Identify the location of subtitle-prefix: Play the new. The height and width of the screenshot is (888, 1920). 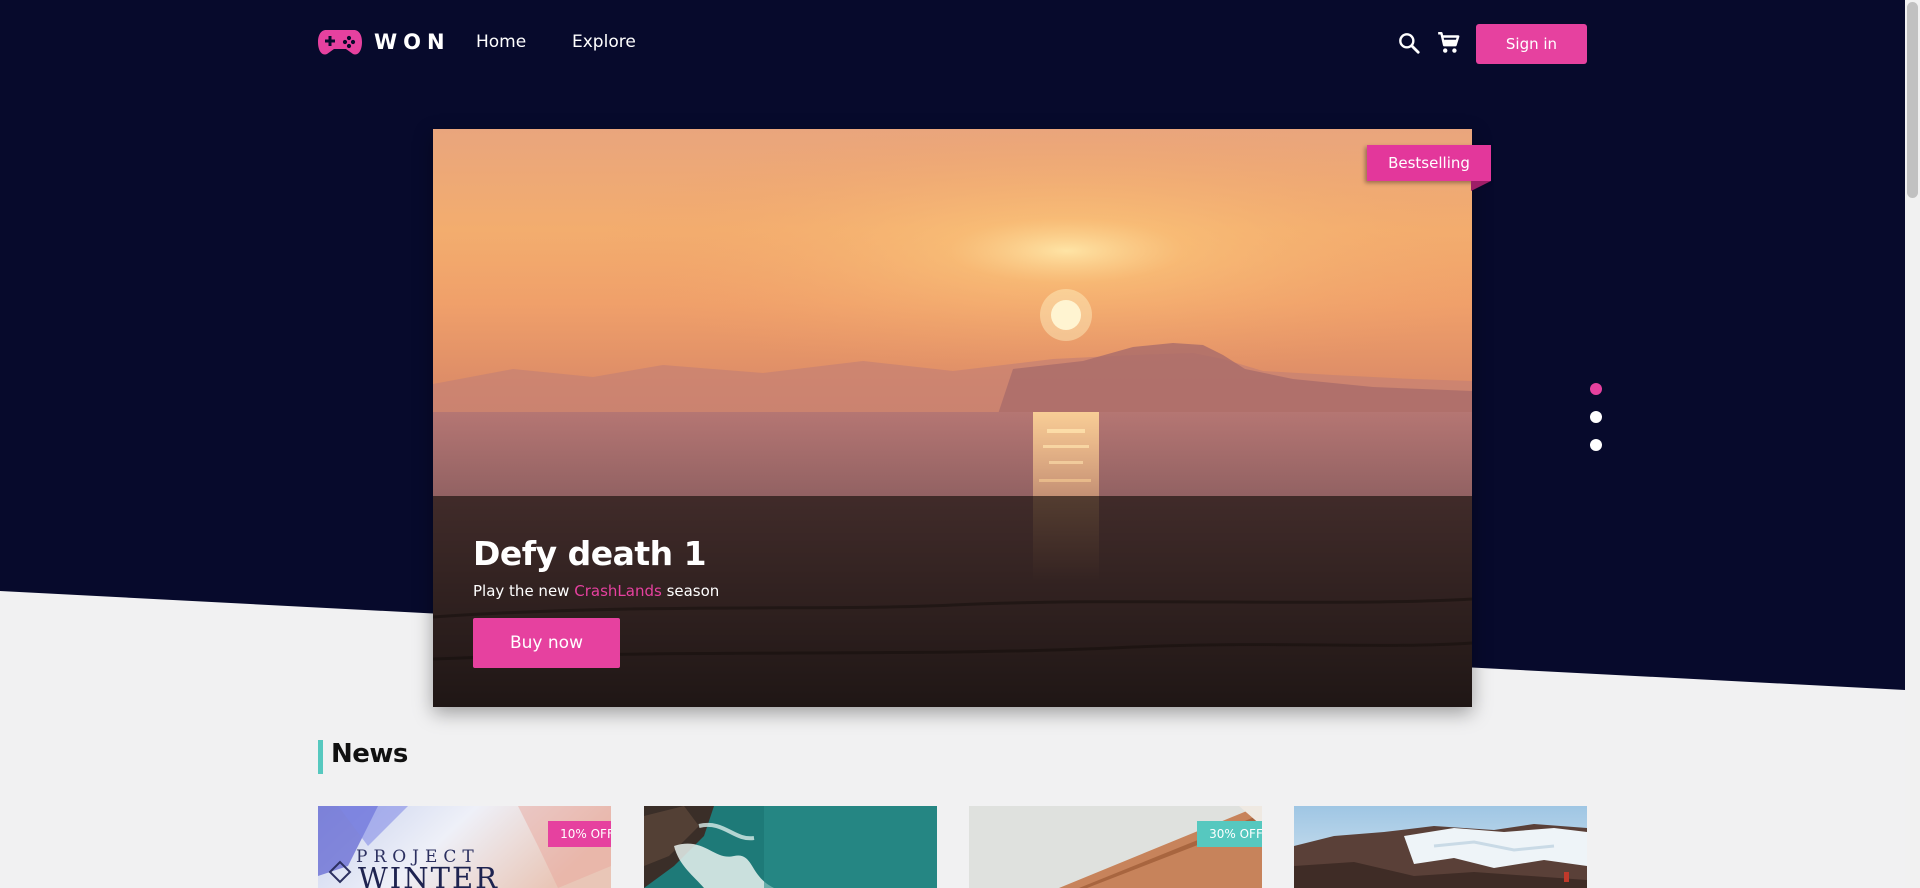
(521, 591).